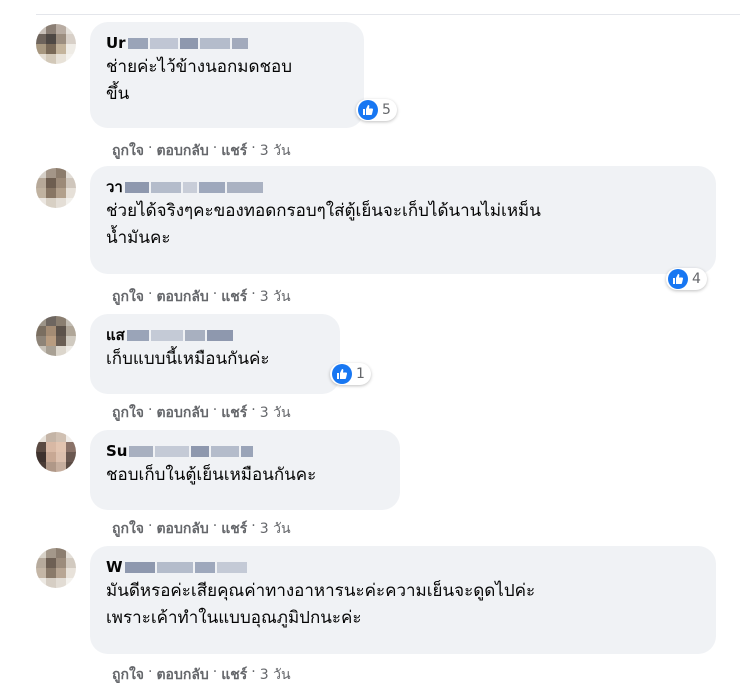 This screenshot has height=696, width=740. I want to click on reaction-badge: 5, so click(376, 110).